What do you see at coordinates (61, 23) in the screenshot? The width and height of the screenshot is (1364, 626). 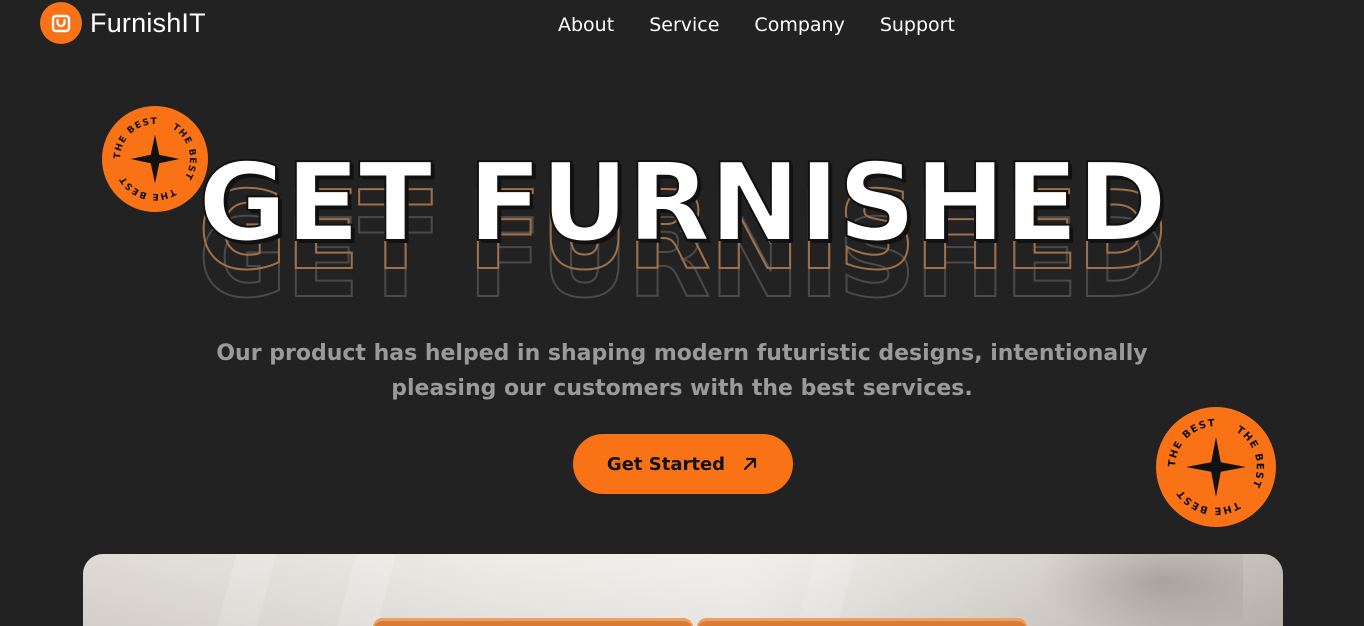 I see `shopping-bag-icon` at bounding box center [61, 23].